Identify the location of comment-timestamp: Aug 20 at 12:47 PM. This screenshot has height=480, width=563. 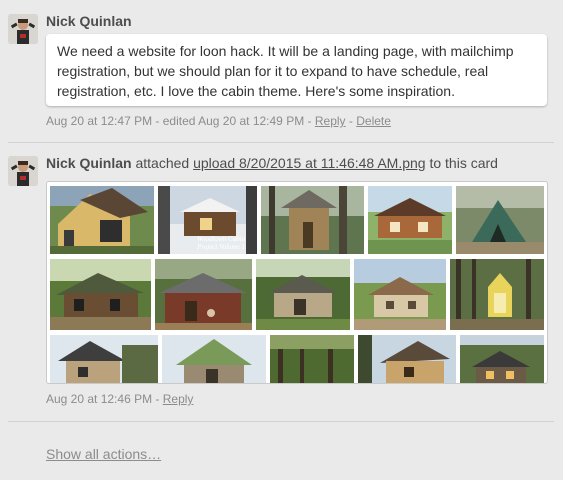
(99, 121).